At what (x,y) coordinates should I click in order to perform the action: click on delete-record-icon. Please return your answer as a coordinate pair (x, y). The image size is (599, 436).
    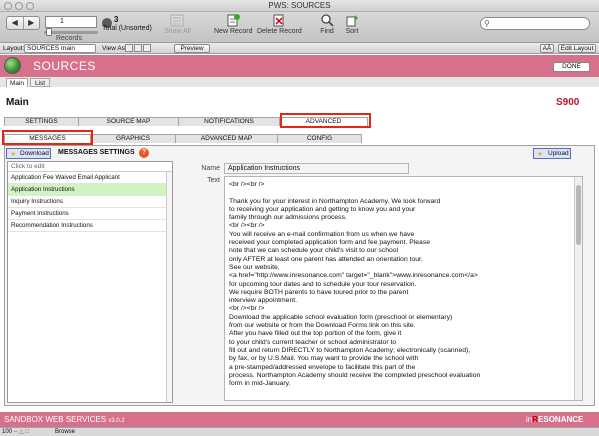
    Looking at the image, I should click on (278, 20).